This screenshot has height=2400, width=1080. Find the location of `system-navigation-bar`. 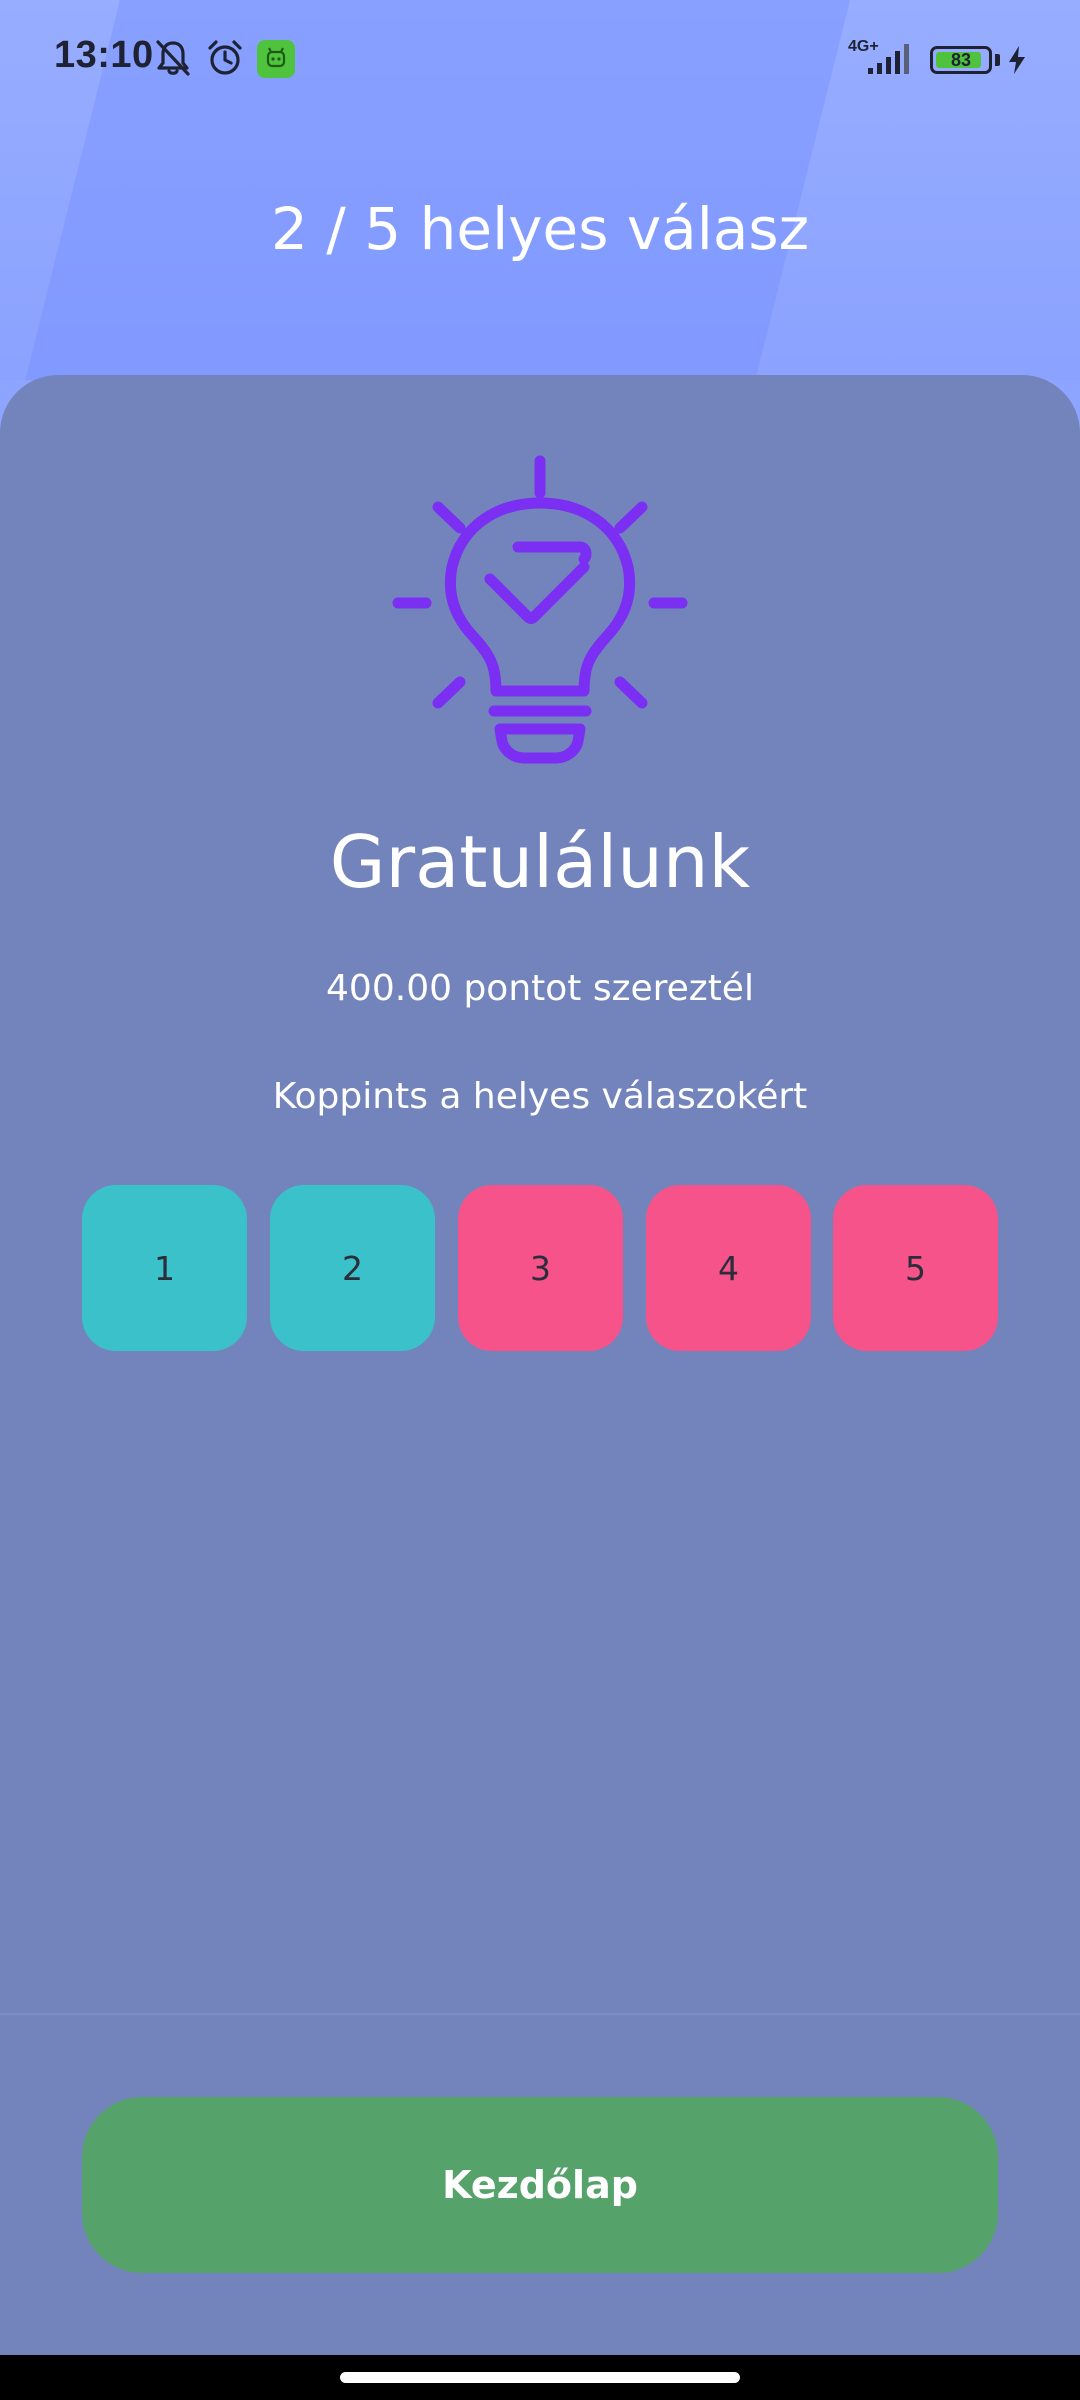

system-navigation-bar is located at coordinates (540, 2377).